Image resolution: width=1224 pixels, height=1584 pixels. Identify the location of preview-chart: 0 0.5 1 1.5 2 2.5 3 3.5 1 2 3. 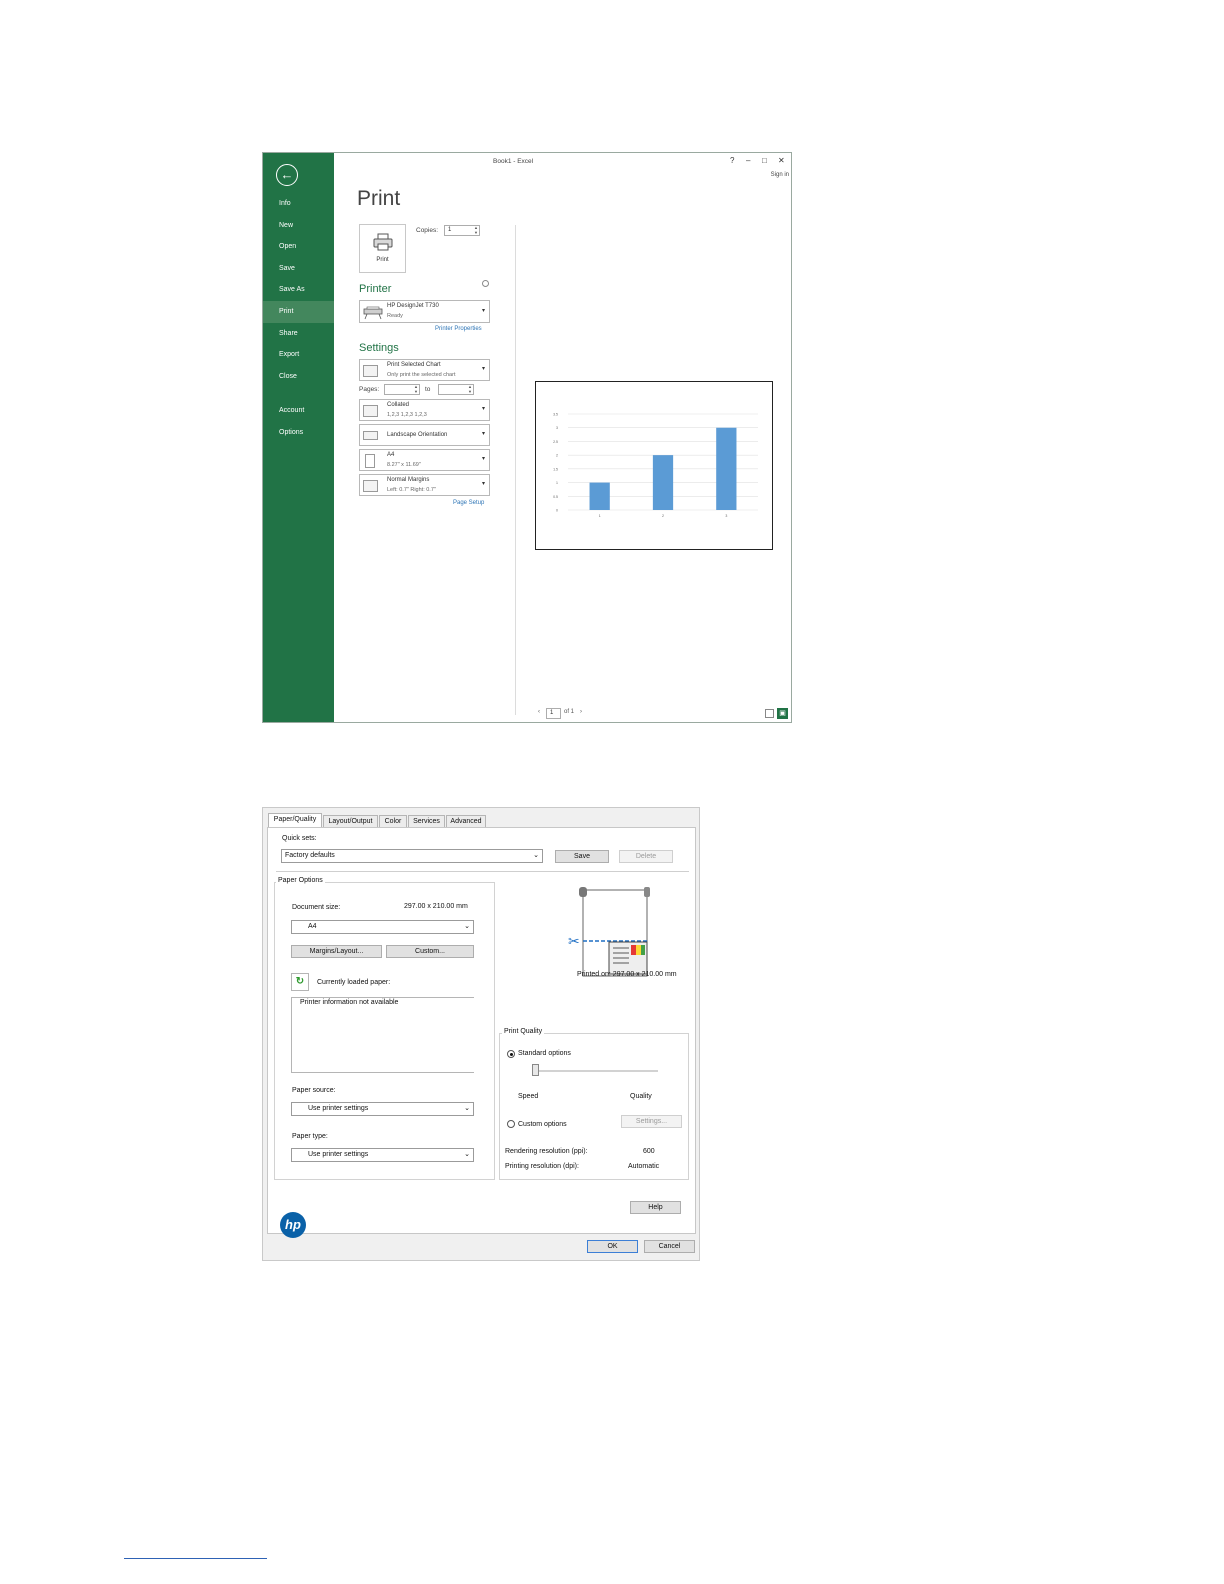
(655, 465).